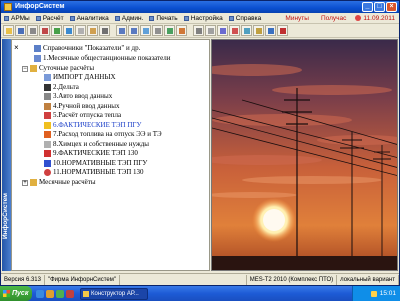  I want to click on windows-logo-icon, so click(6, 293).